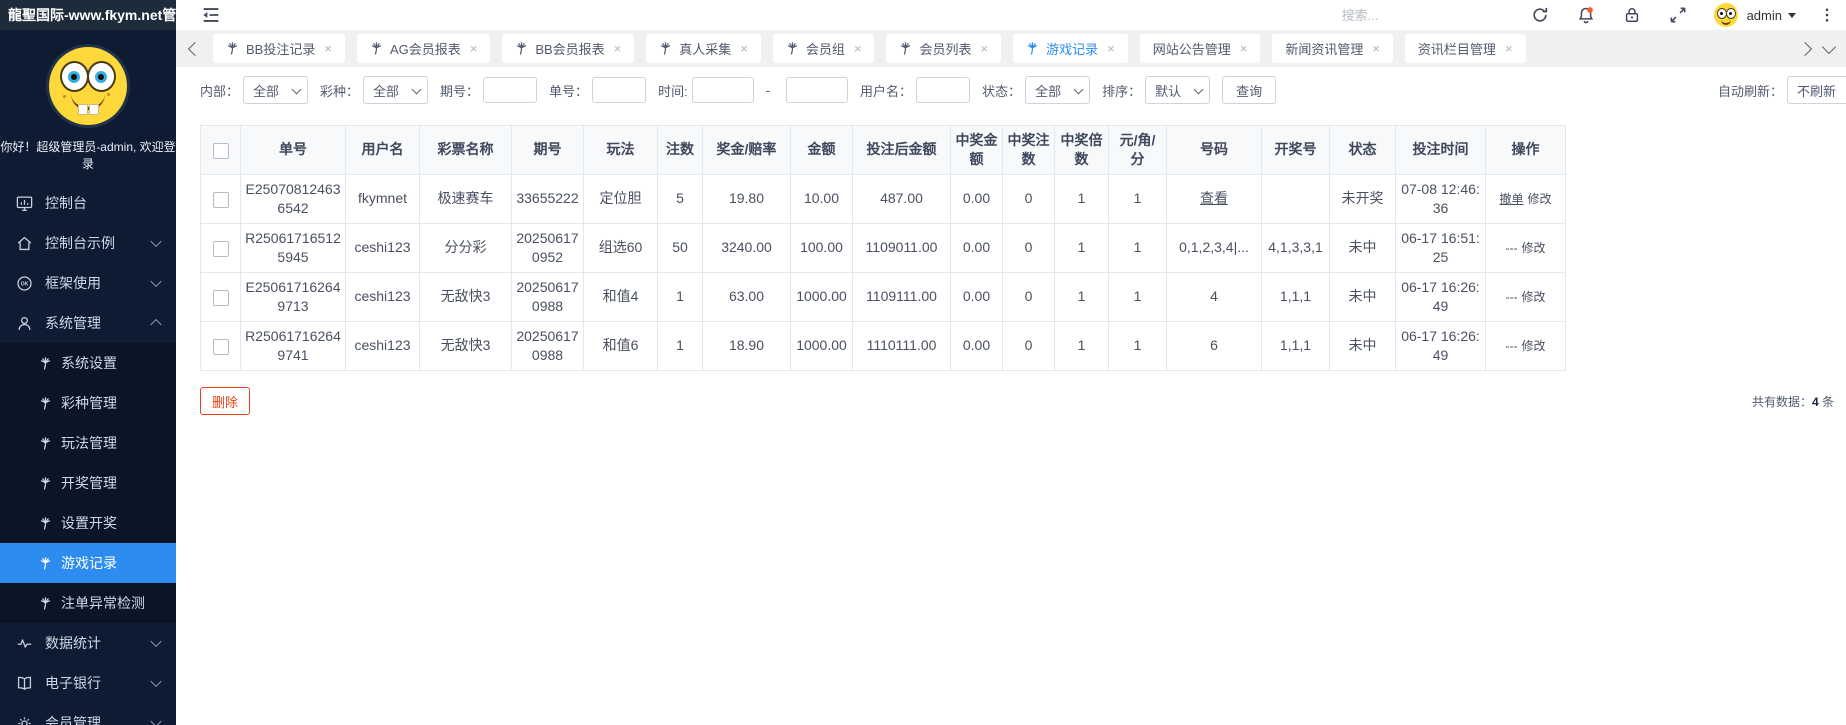 The width and height of the screenshot is (1846, 725). Describe the element at coordinates (722, 90) in the screenshot. I see `time-start-input` at that location.